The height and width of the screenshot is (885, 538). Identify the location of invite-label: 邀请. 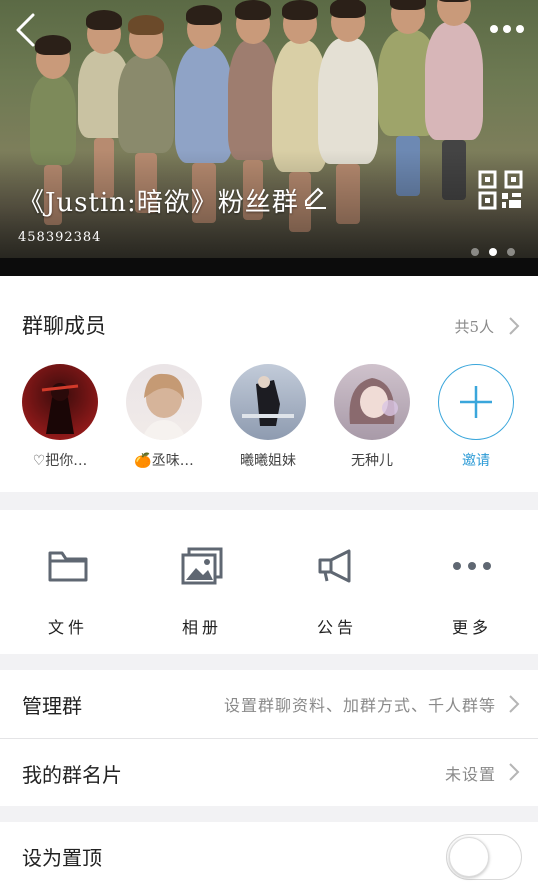
(476, 461).